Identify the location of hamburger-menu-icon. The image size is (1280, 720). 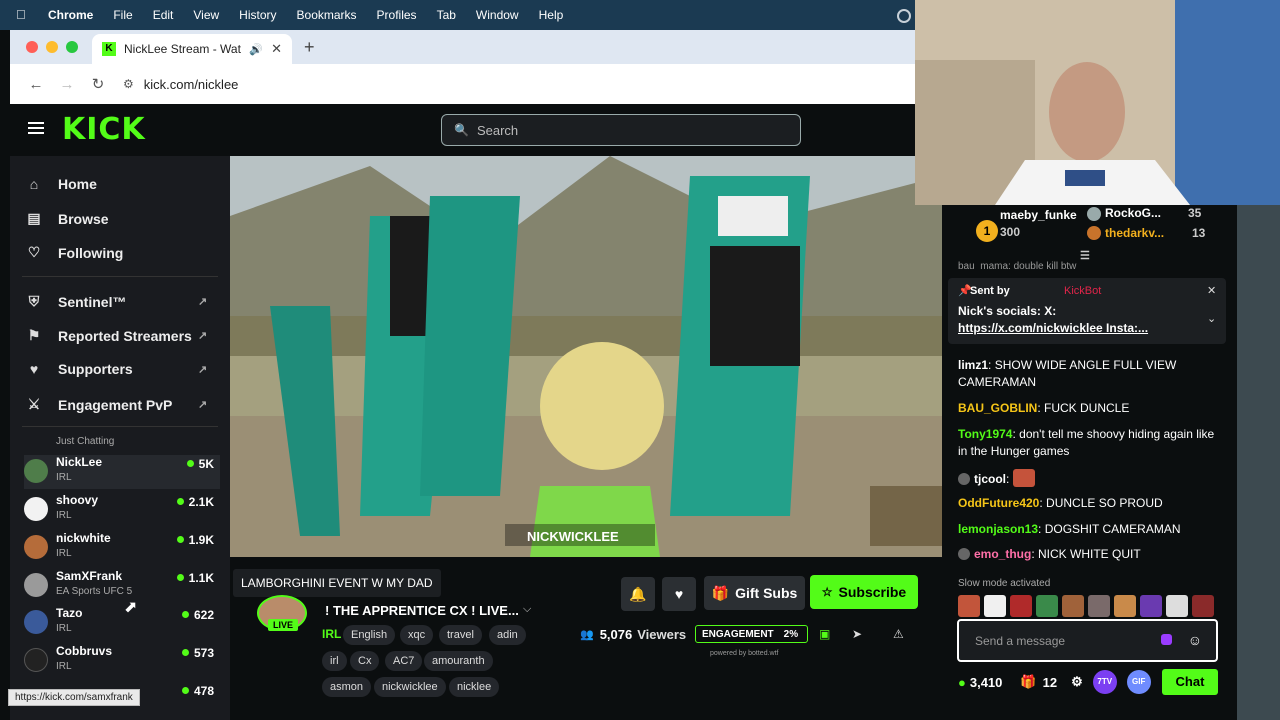
(36, 128).